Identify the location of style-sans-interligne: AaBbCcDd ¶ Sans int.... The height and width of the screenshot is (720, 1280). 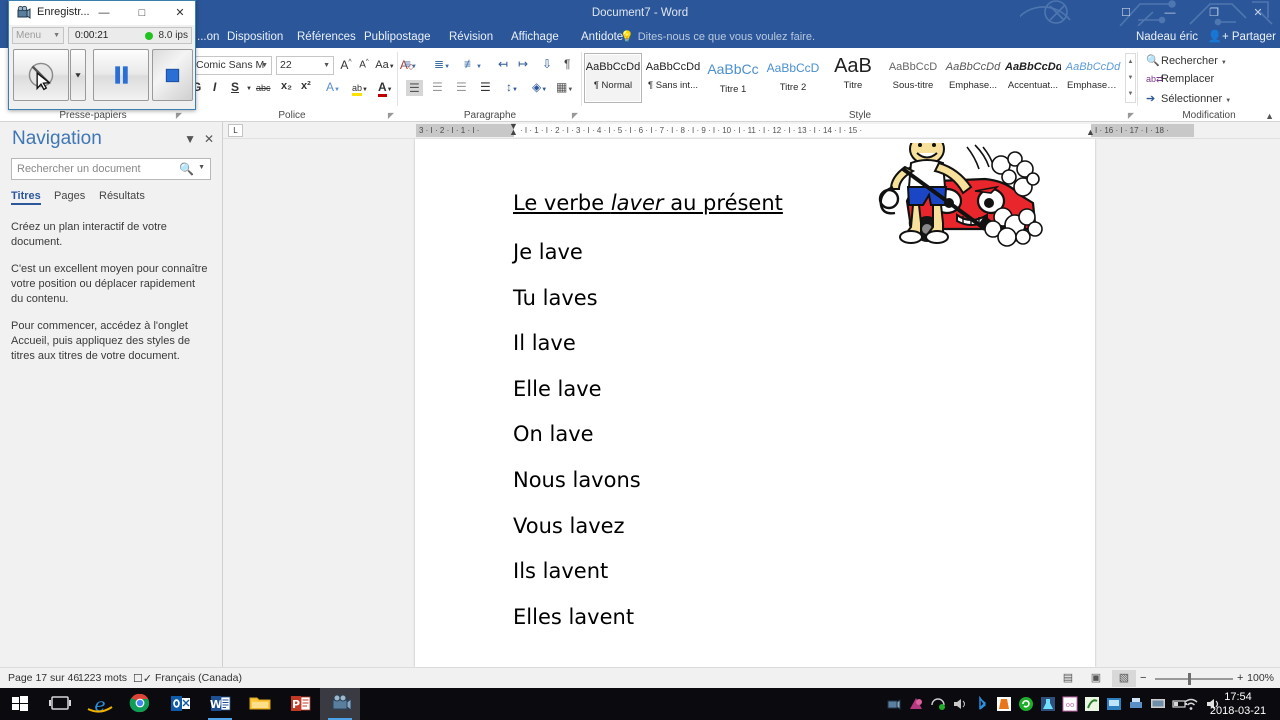
(673, 78).